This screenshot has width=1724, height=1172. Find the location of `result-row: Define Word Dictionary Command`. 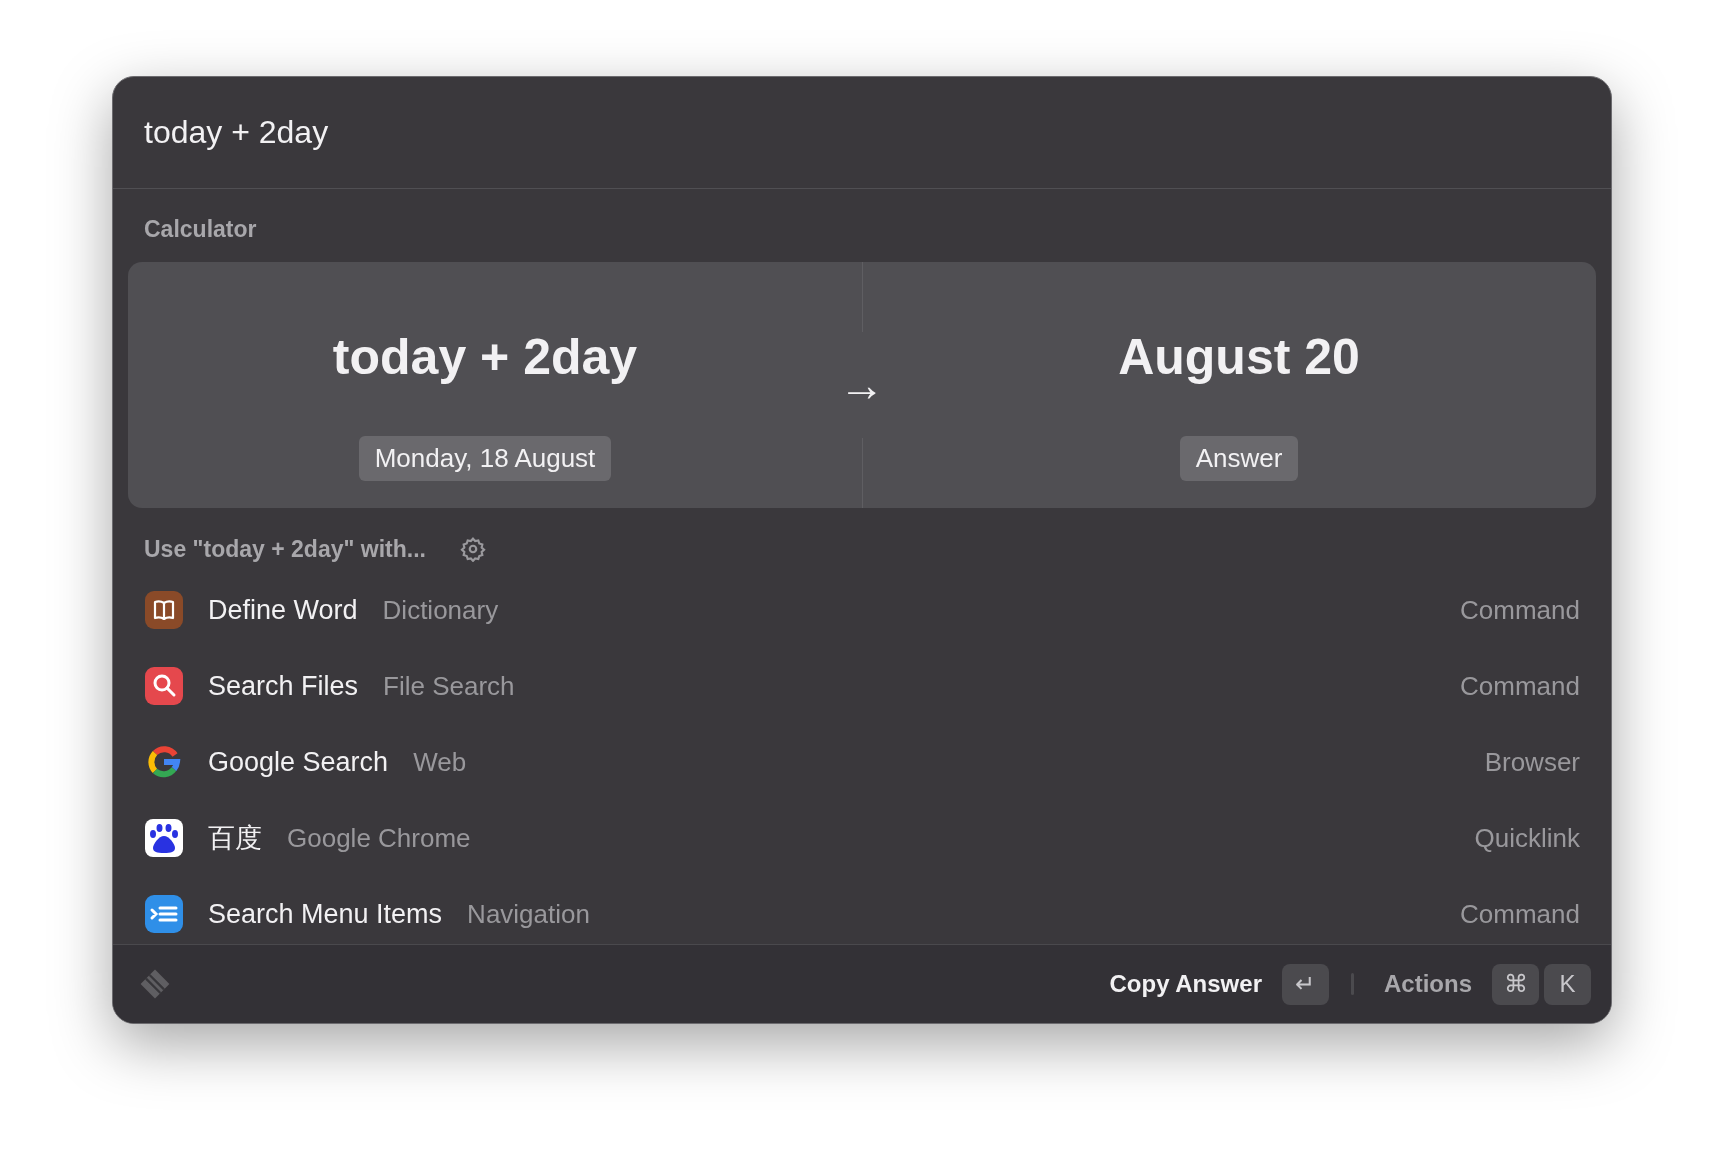

result-row: Define Word Dictionary Command is located at coordinates (862, 610).